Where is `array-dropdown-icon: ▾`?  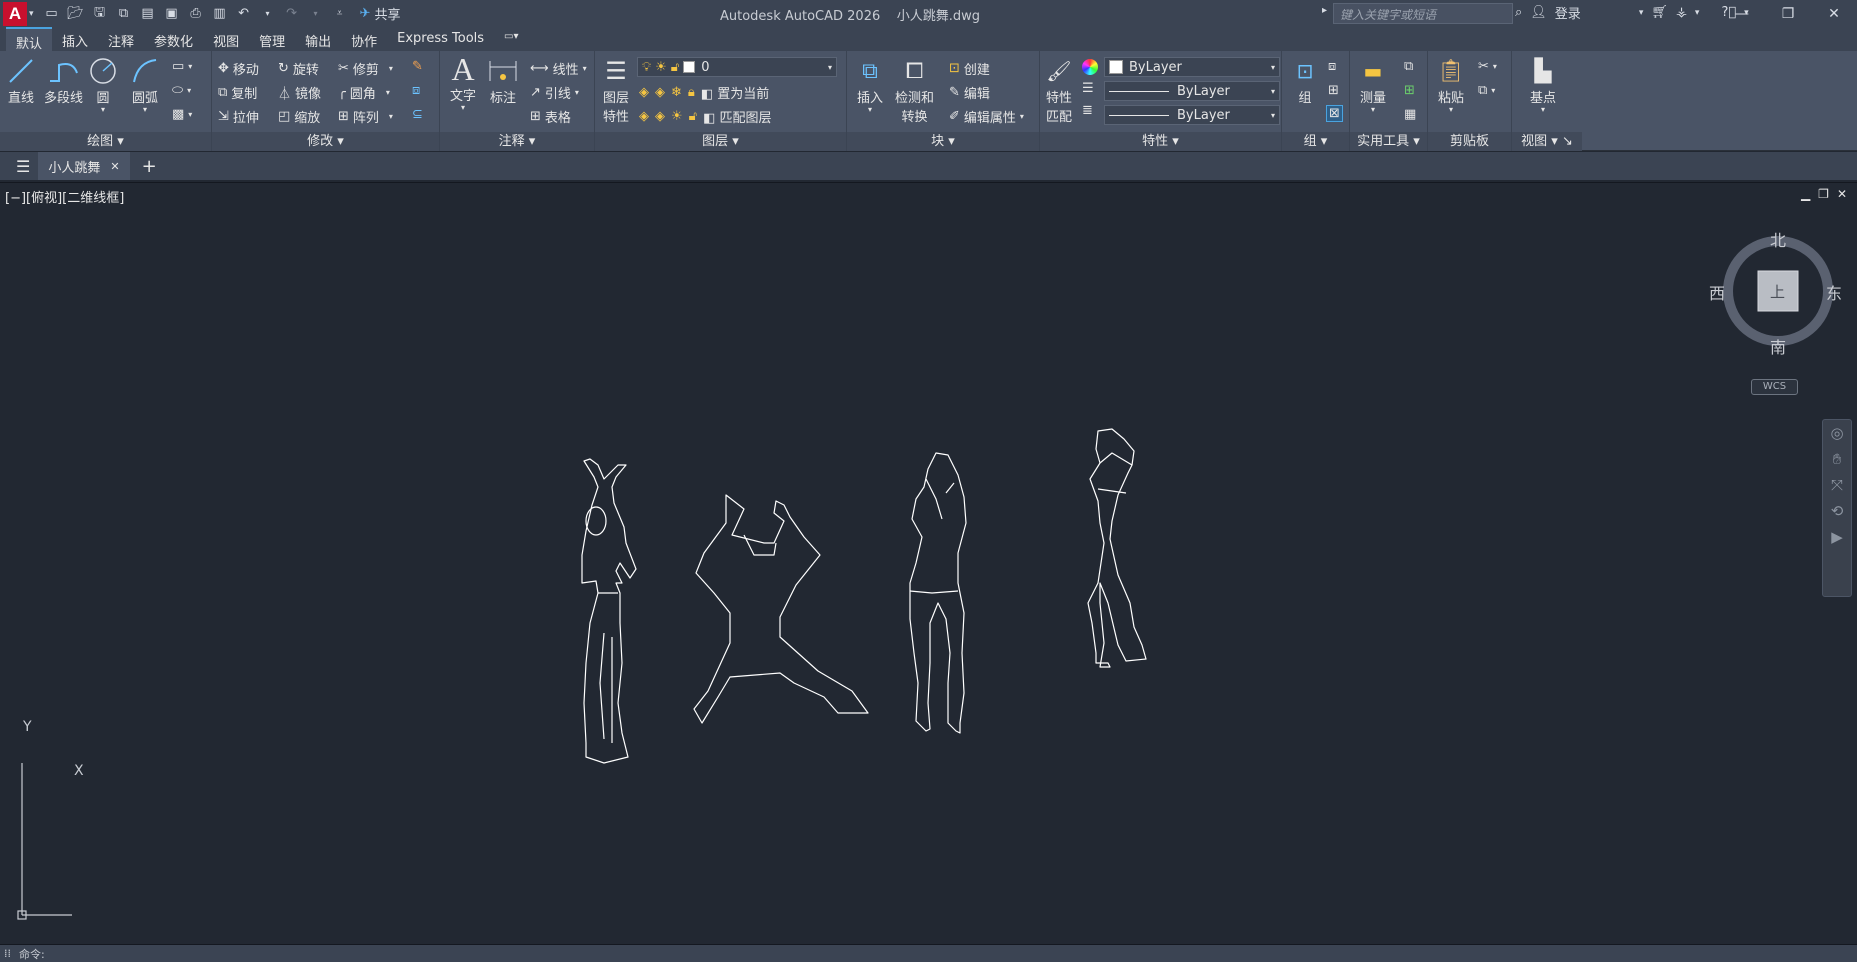
array-dropdown-icon: ▾ is located at coordinates (391, 116).